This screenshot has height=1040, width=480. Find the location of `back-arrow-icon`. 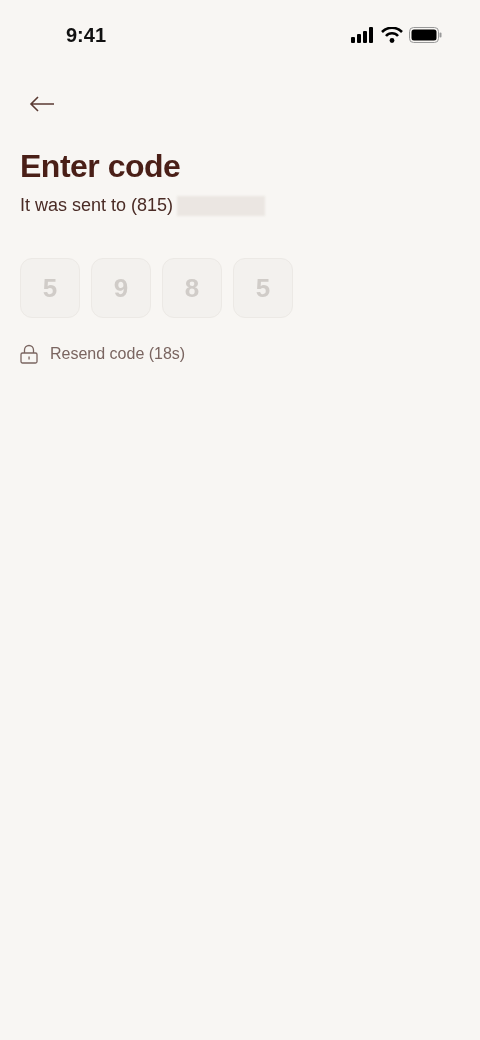

back-arrow-icon is located at coordinates (42, 104).